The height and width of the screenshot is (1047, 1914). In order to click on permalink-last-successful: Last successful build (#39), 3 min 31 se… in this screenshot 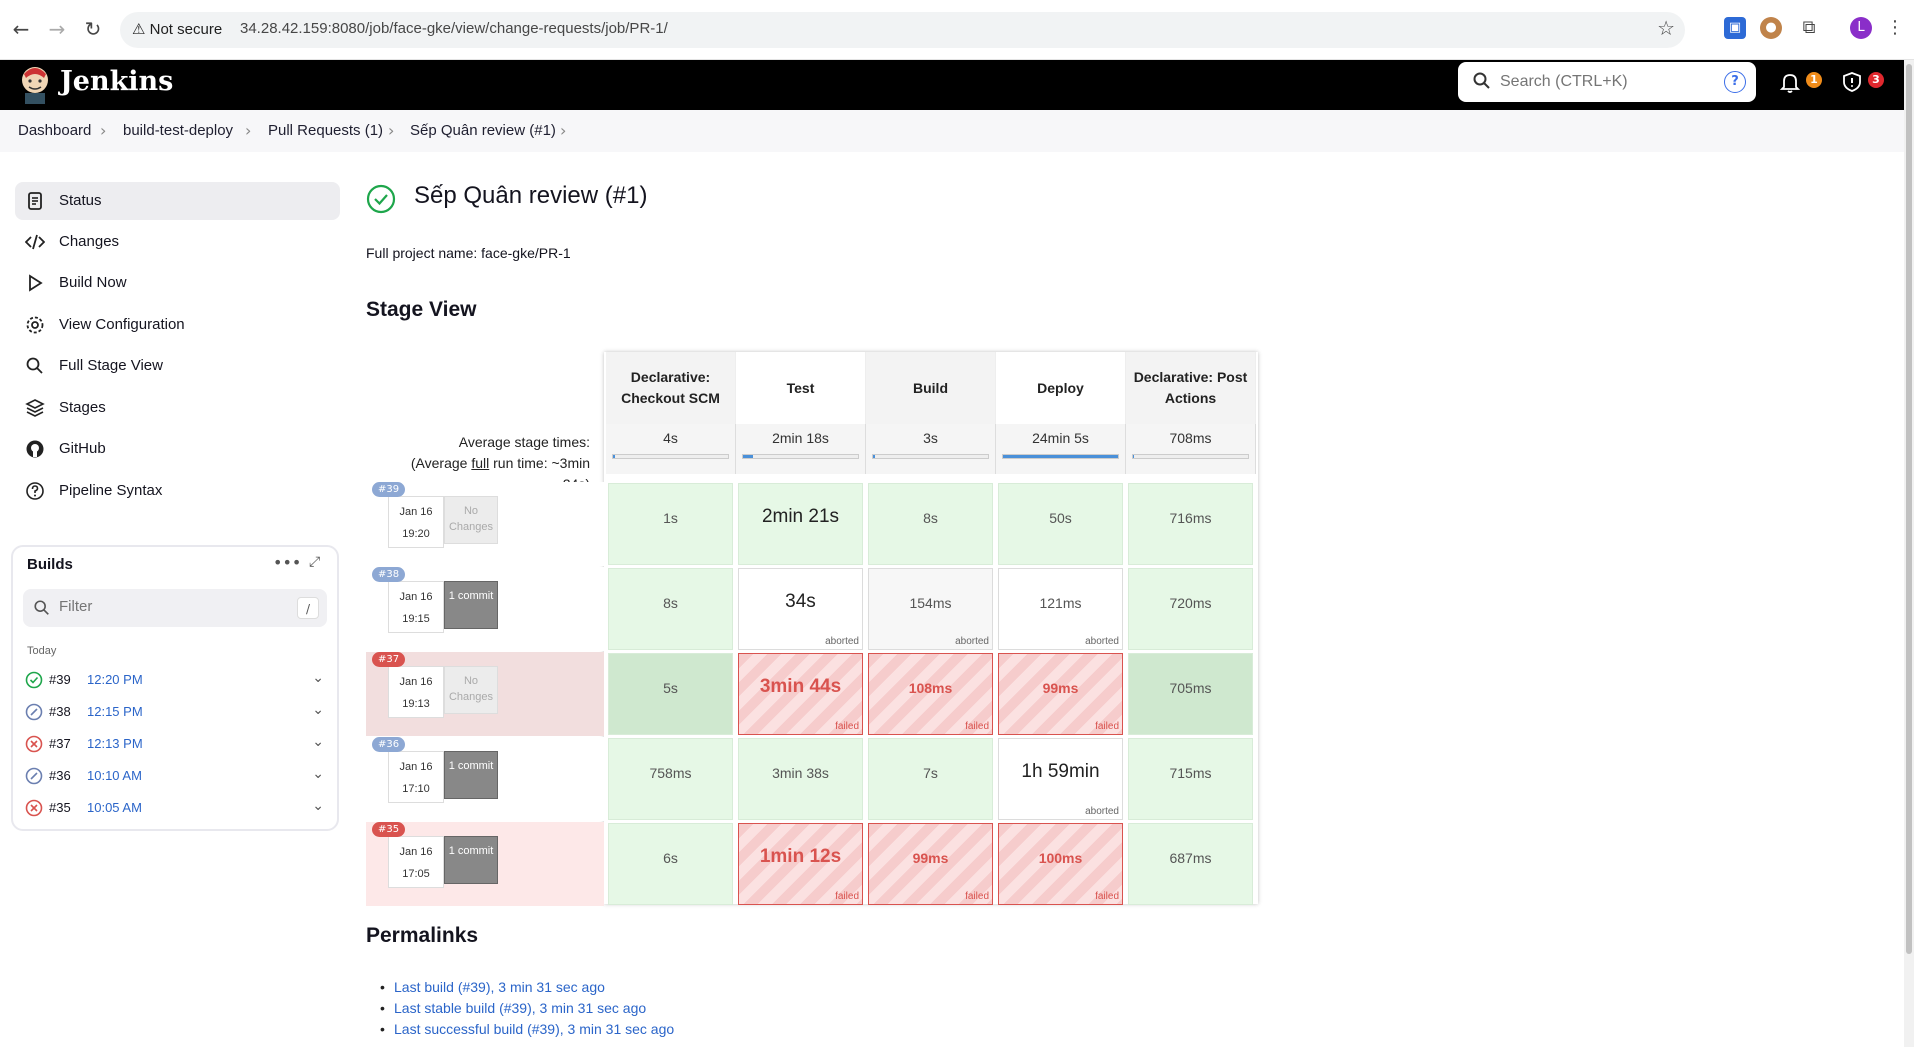, I will do `click(527, 1029)`.